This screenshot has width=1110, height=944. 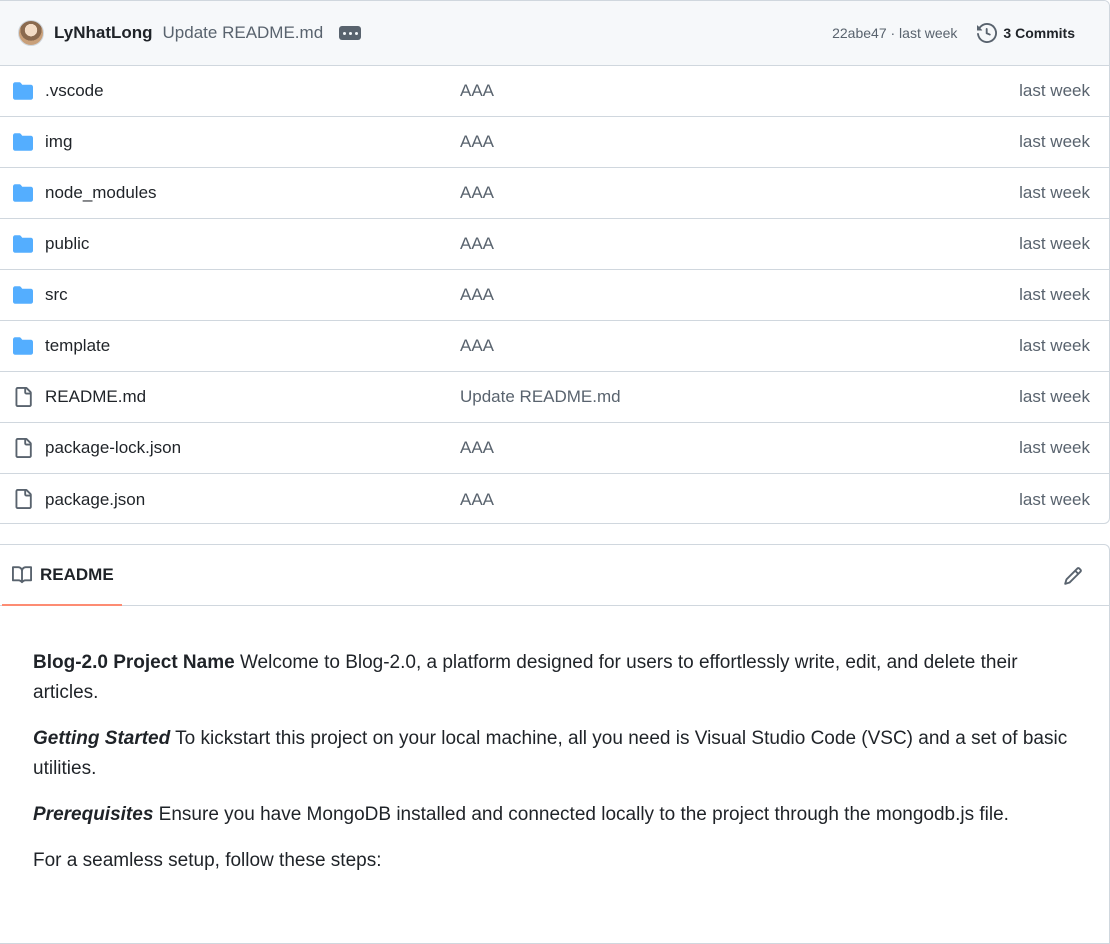 I want to click on file-row: .vscode AAA last week, so click(x=554, y=91).